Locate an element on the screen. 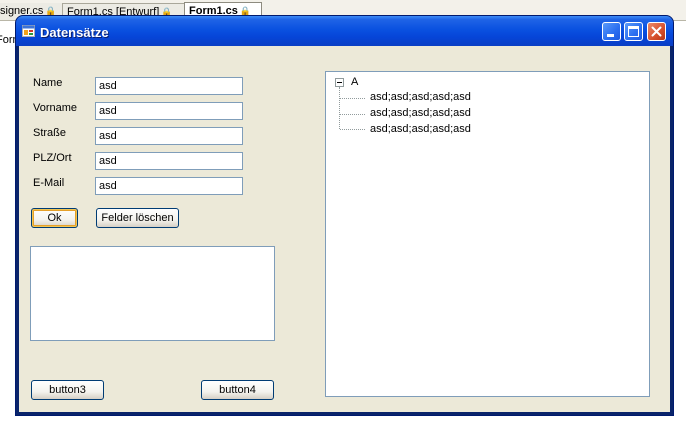  close-icon is located at coordinates (656, 31).